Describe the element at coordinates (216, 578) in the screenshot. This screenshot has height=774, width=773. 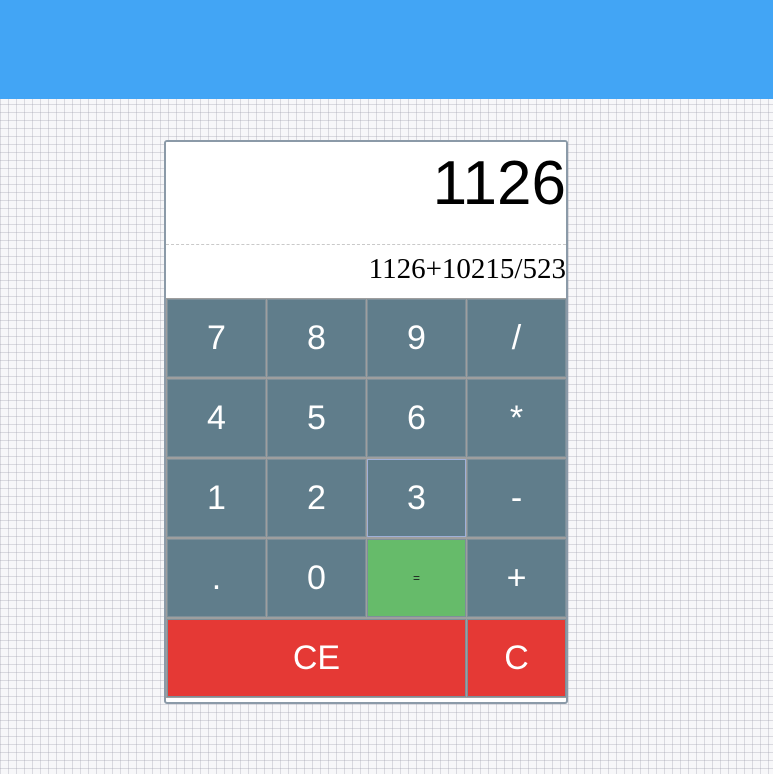
I see `key-decimal: .` at that location.